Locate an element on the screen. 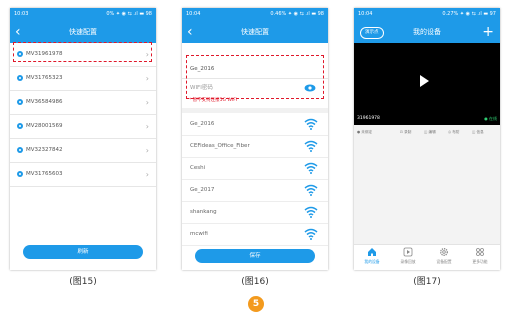  wifi-network-item: Ge_2017 is located at coordinates (255, 191).